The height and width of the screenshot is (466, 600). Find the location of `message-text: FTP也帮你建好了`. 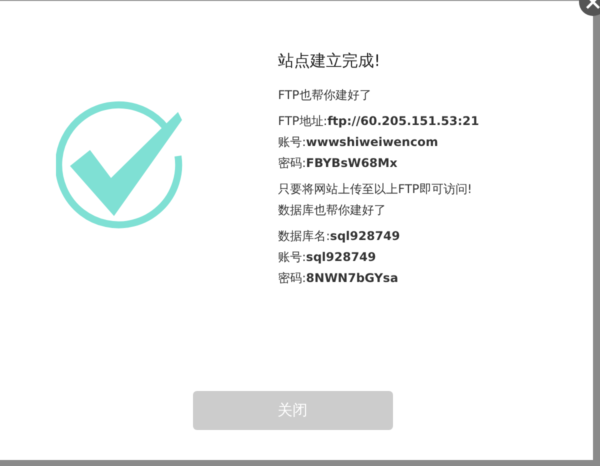

message-text: FTP也帮你建好了 is located at coordinates (325, 95).